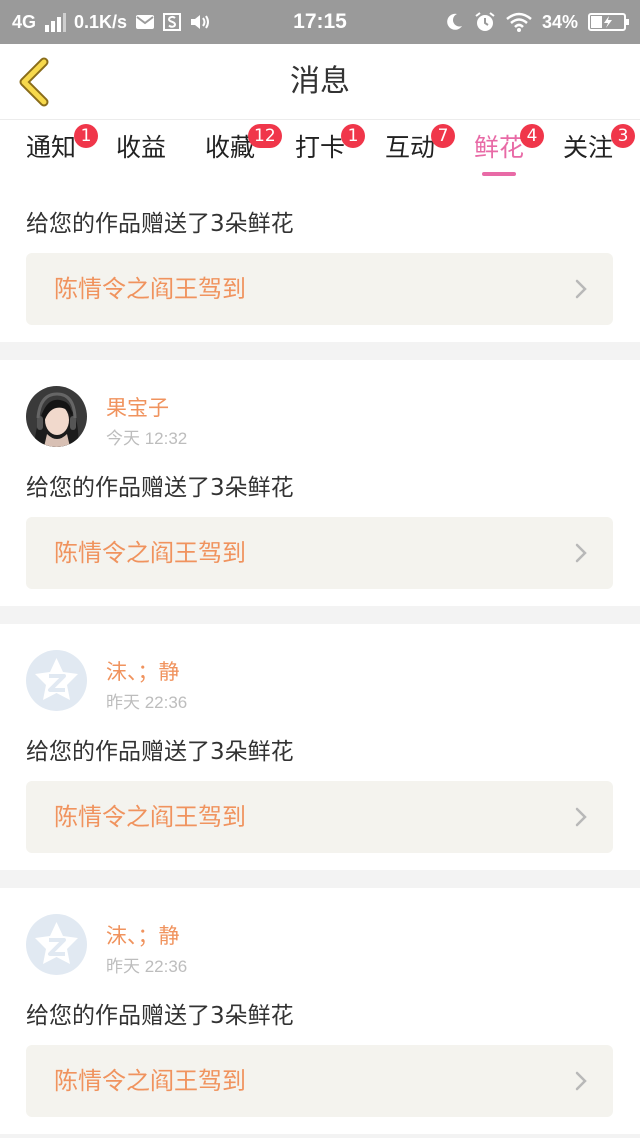 The width and height of the screenshot is (640, 1138). Describe the element at coordinates (265, 136) in the screenshot. I see `badge: 12` at that location.